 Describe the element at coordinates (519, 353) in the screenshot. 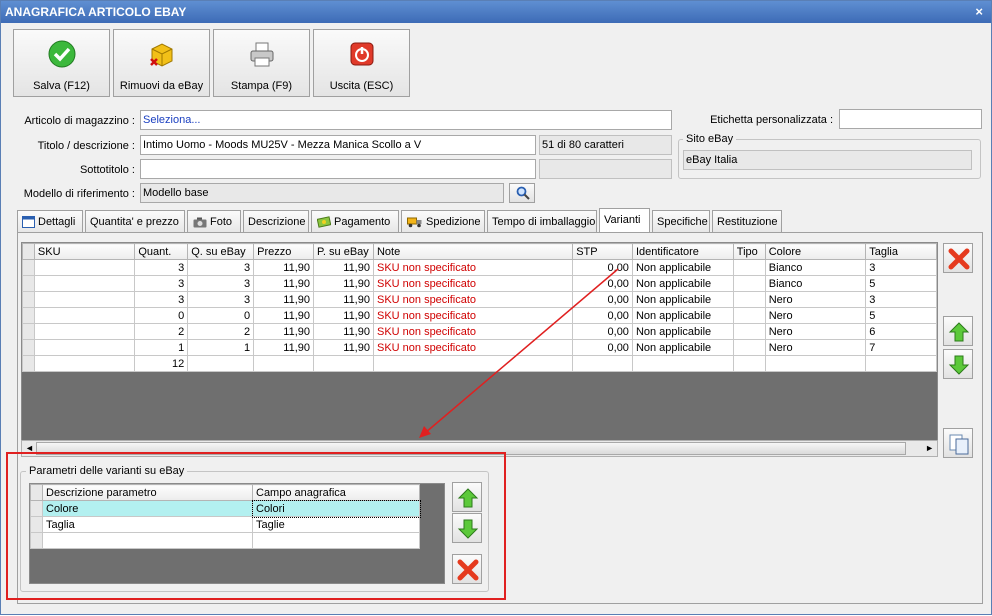

I see `annotation-arrow` at that location.